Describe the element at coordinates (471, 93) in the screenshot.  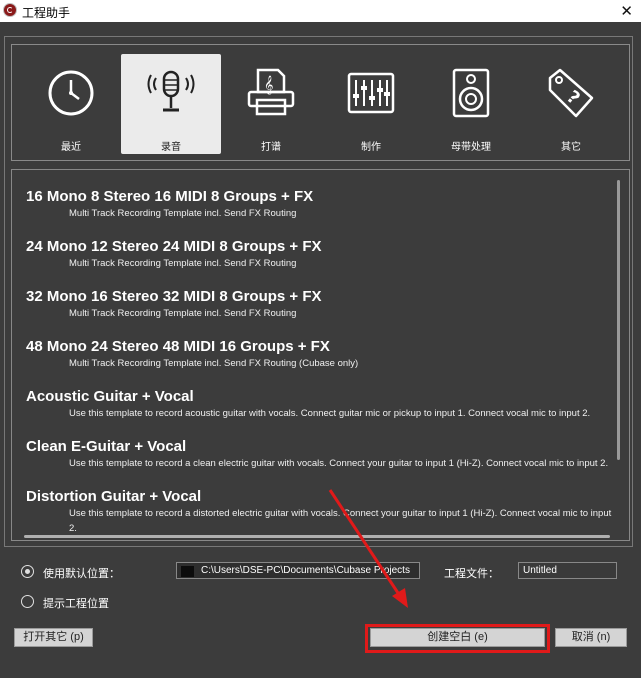
I see `speaker-icon` at that location.